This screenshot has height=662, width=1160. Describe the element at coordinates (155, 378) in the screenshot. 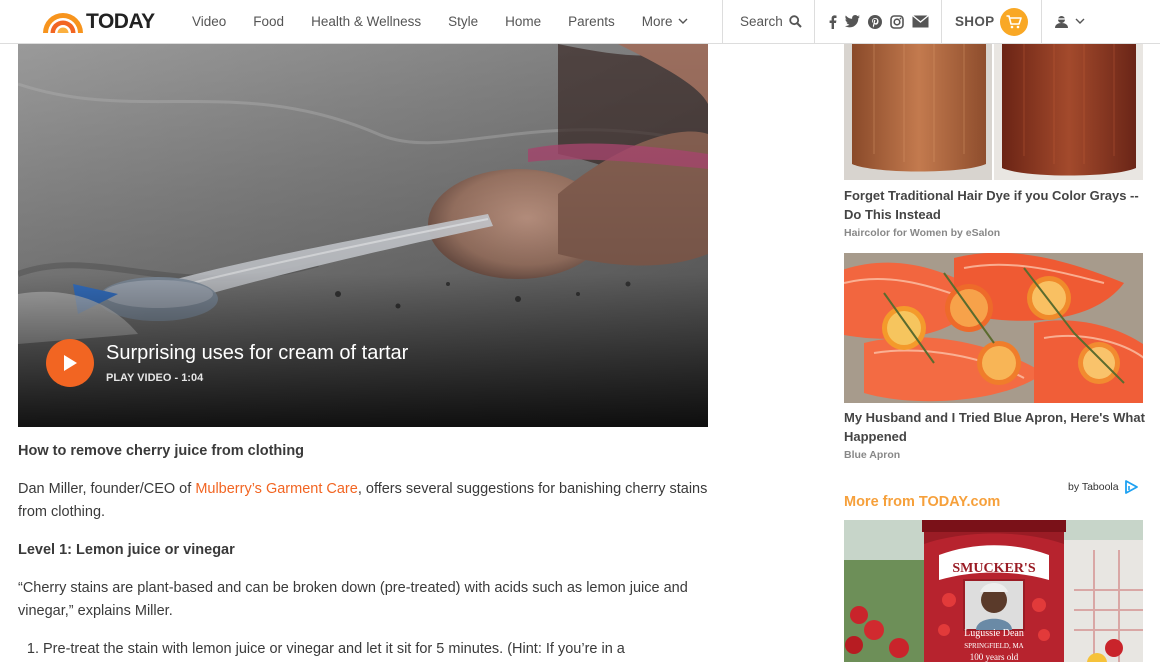

I see `video-meta: PLAY VIDEO - 1:04` at that location.